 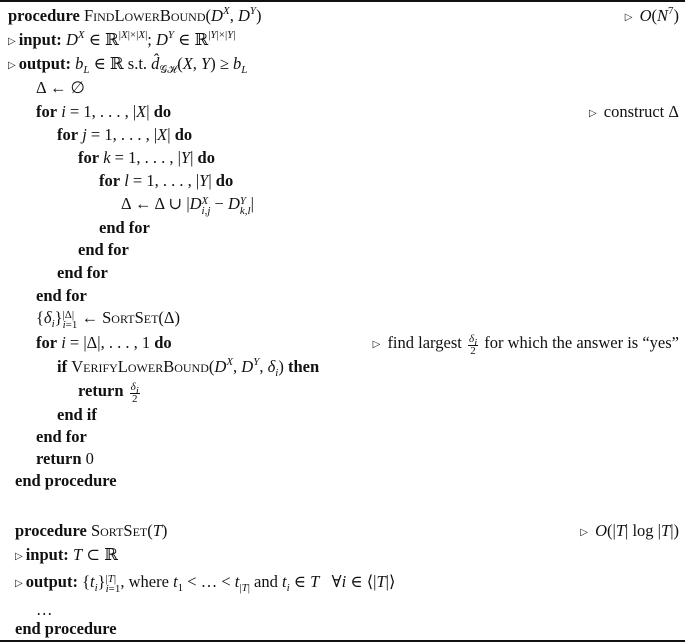 What do you see at coordinates (342, 415) in the screenshot?
I see `algo-line: end if` at bounding box center [342, 415].